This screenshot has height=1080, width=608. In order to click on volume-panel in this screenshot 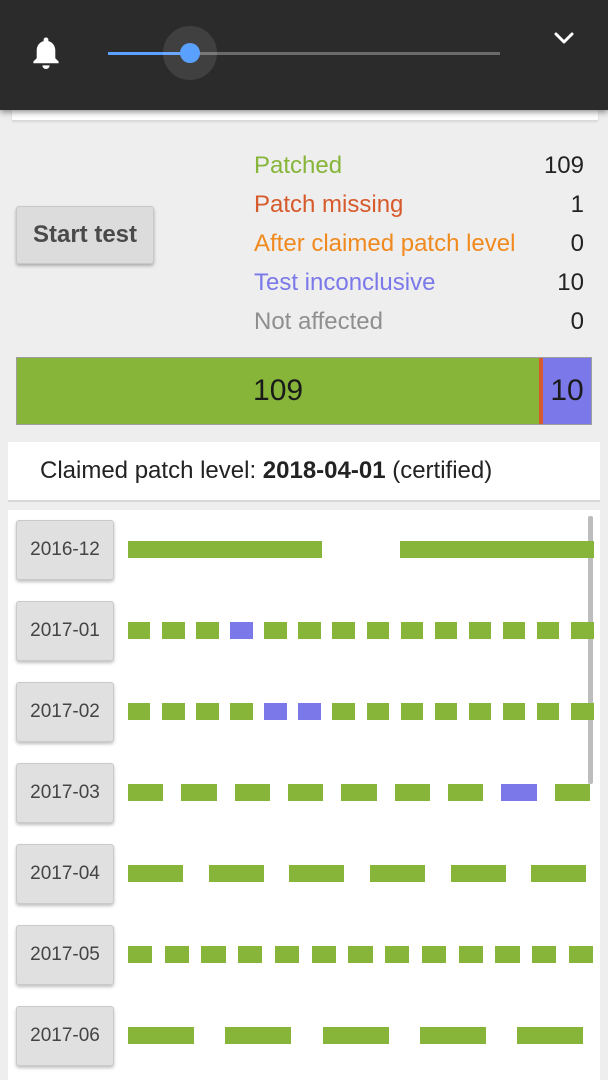, I will do `click(304, 55)`.